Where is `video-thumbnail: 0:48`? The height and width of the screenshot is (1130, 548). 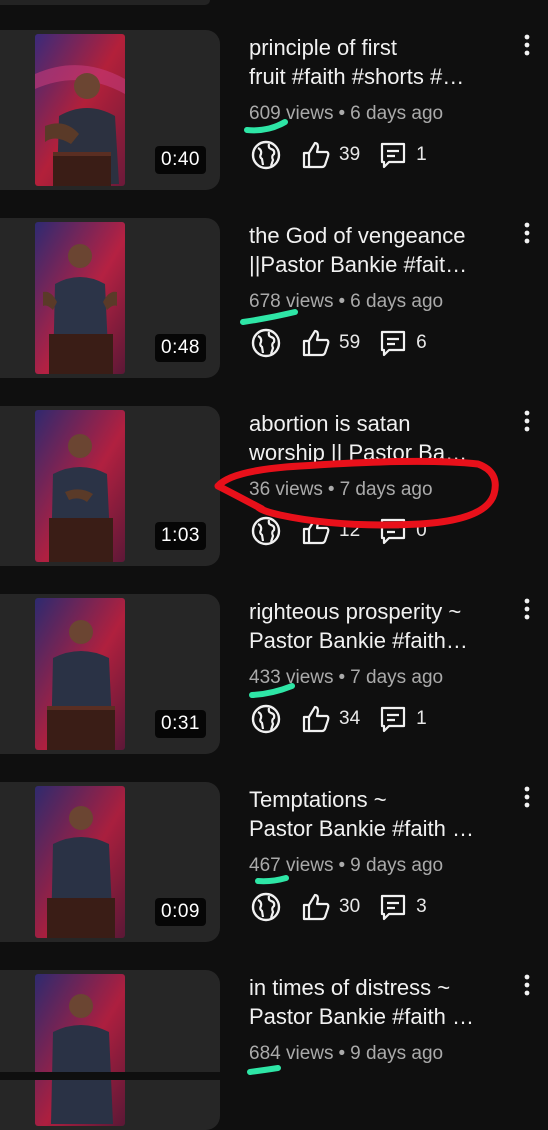
video-thumbnail: 0:48 is located at coordinates (110, 298).